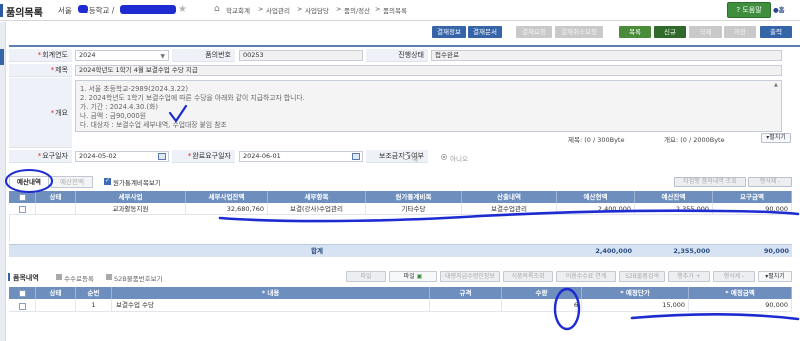  What do you see at coordinates (122, 156) in the screenshot?
I see `request-date-field: 2024-05-02` at bounding box center [122, 156].